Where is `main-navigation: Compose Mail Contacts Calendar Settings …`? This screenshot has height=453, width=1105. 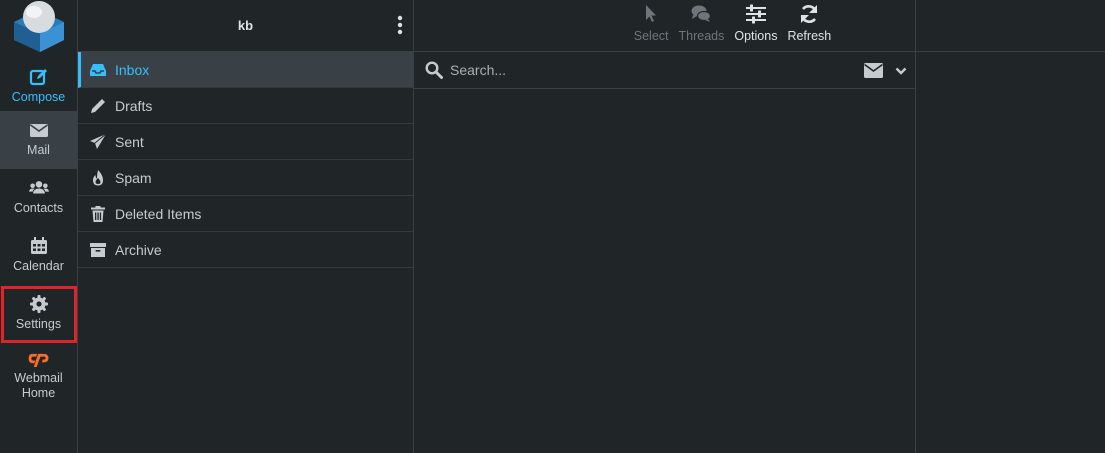 main-navigation: Compose Mail Contacts Calendar Settings … is located at coordinates (39, 226).